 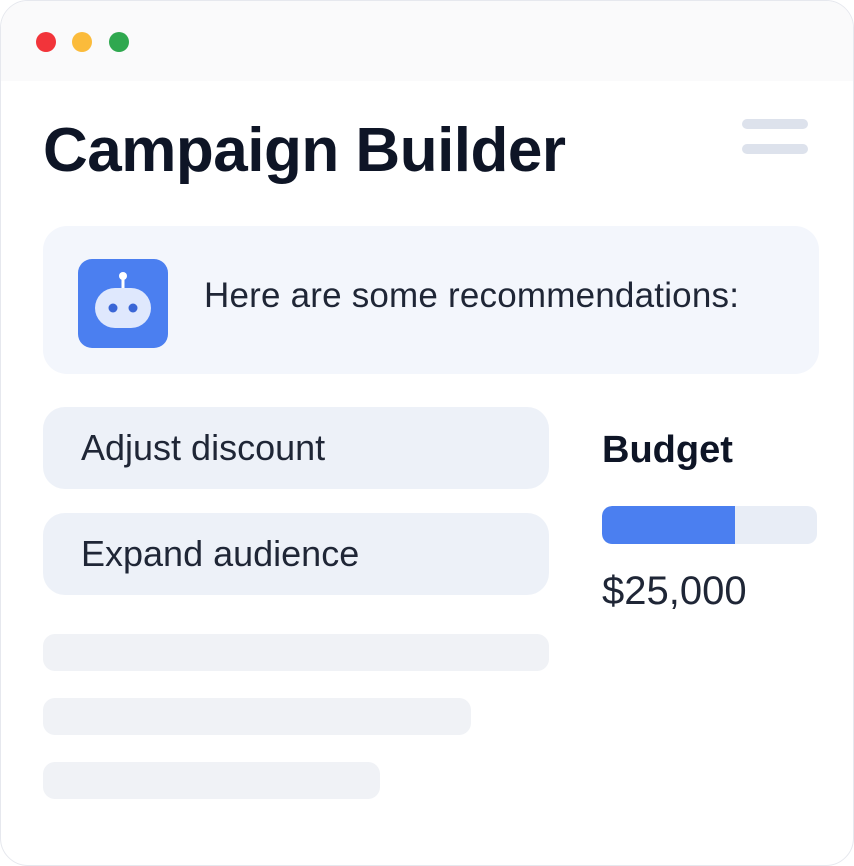 I want to click on menu-button, so click(x=775, y=138).